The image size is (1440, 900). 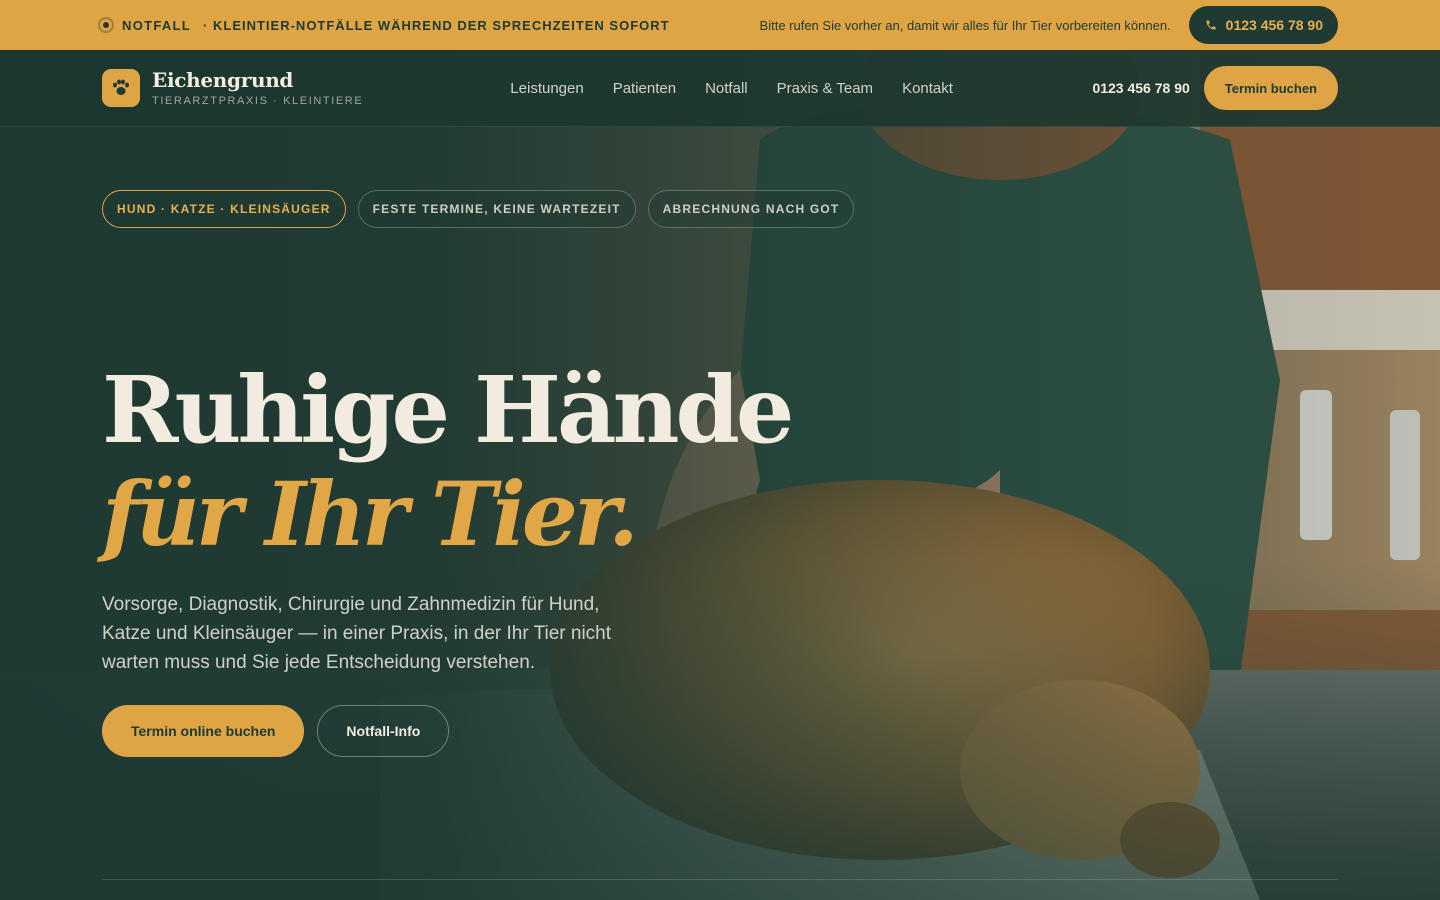 What do you see at coordinates (224, 209) in the screenshot?
I see `chip-species: HUND · KATZE · KLEINSÄUGER` at bounding box center [224, 209].